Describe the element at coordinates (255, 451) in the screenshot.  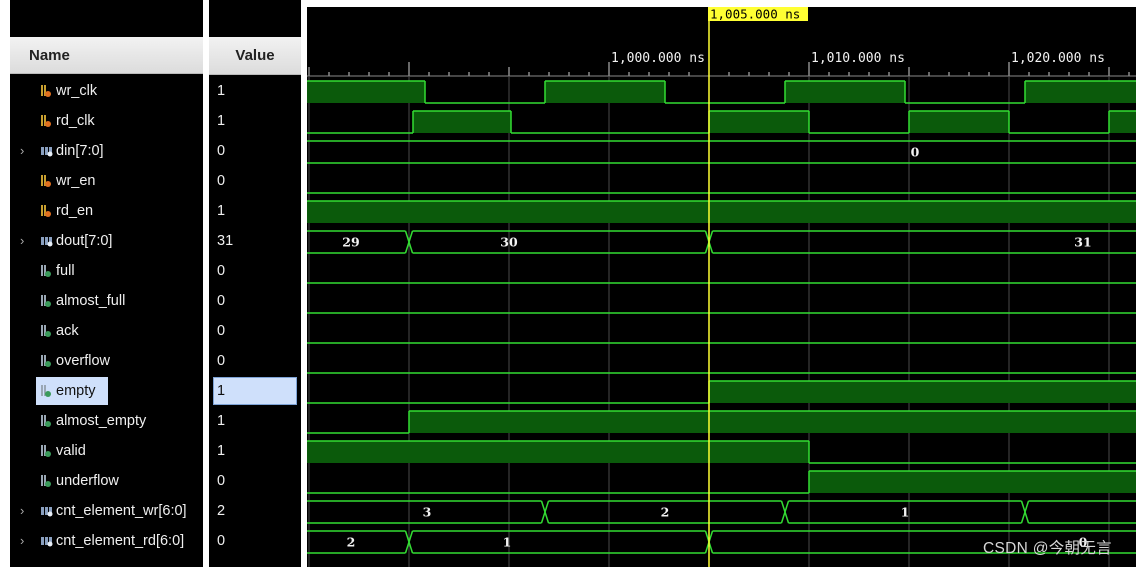
I see `value-cell-valid: 1` at that location.